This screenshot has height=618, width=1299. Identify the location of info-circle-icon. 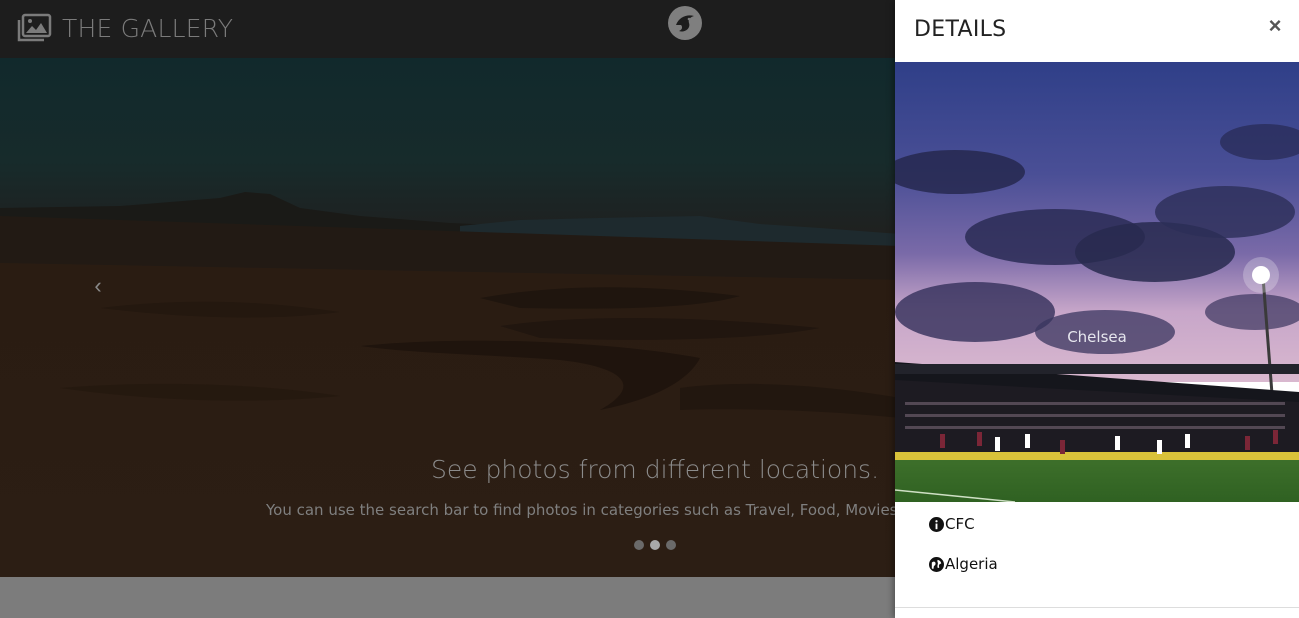
(936, 524).